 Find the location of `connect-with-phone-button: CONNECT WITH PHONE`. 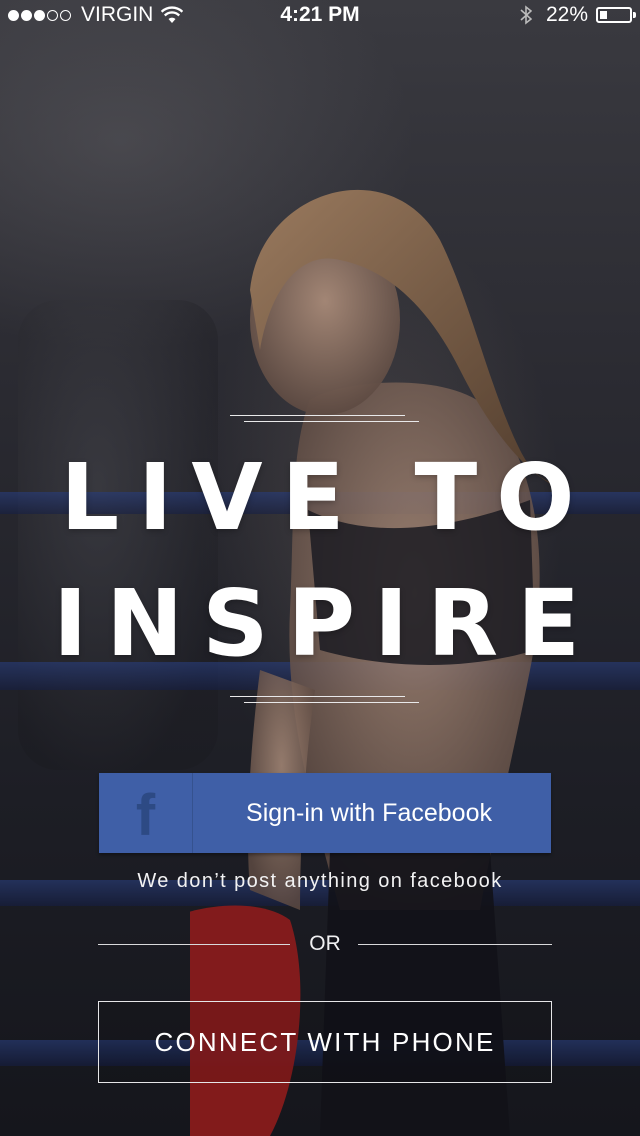

connect-with-phone-button: CONNECT WITH PHONE is located at coordinates (325, 1042).